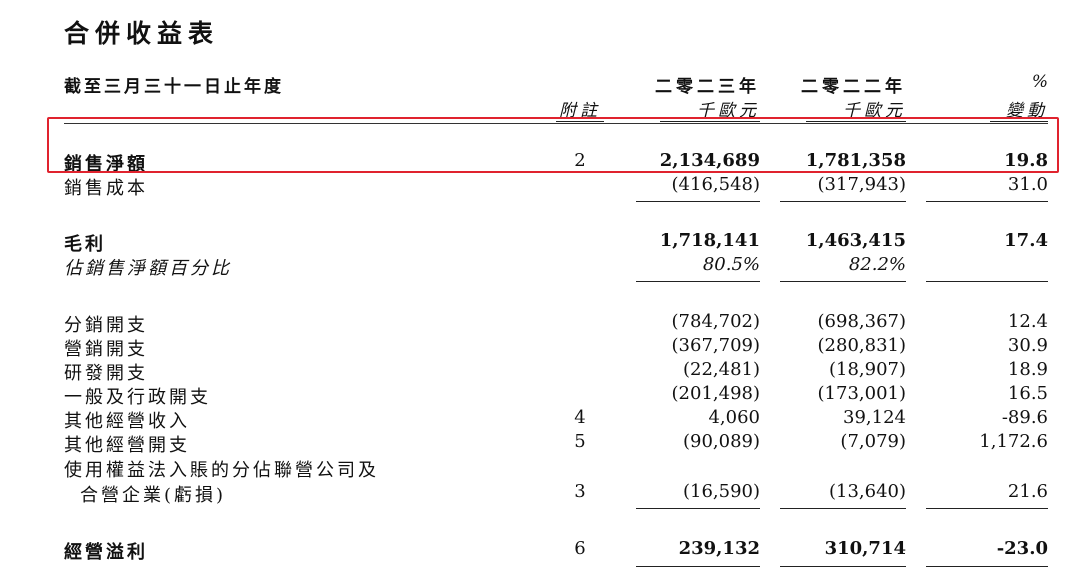 Image resolution: width=1080 pixels, height=579 pixels. I want to click on table-row: 其他經營收入 4 4,060 39,124 -89.6, so click(540, 419).